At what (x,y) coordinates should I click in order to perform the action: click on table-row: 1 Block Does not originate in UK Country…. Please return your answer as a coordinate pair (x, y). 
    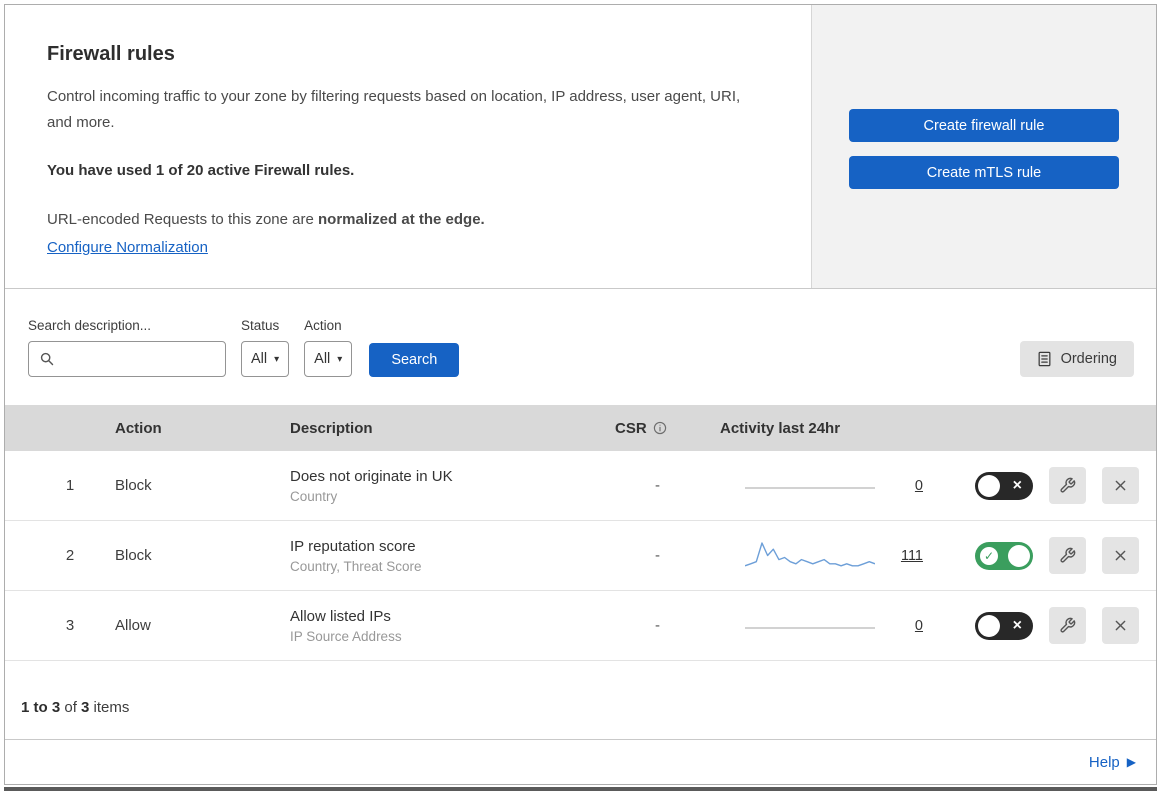
    Looking at the image, I should click on (580, 486).